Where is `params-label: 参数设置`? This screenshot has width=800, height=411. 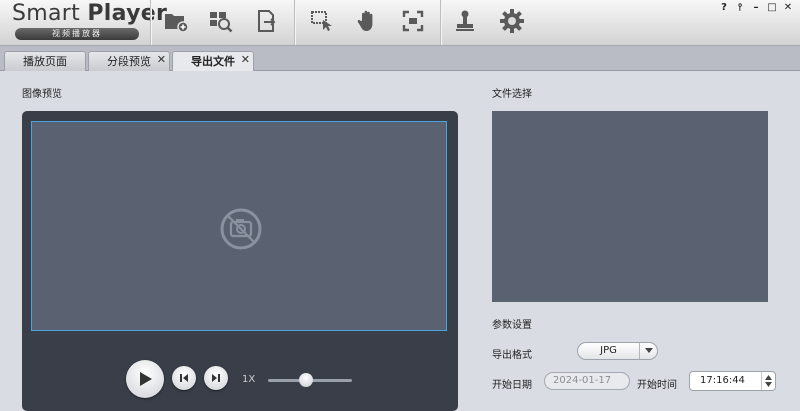
params-label: 参数设置 is located at coordinates (512, 325).